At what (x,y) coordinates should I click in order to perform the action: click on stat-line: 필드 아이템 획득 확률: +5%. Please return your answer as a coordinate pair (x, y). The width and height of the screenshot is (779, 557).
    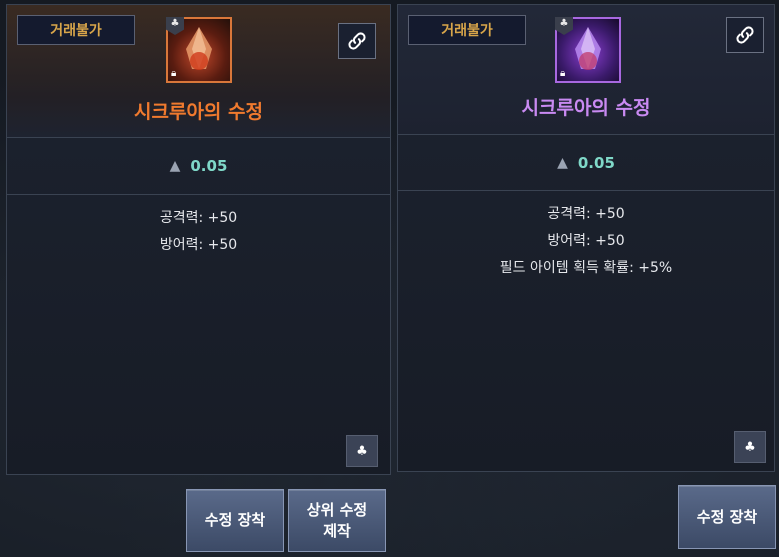
    Looking at the image, I should click on (586, 268).